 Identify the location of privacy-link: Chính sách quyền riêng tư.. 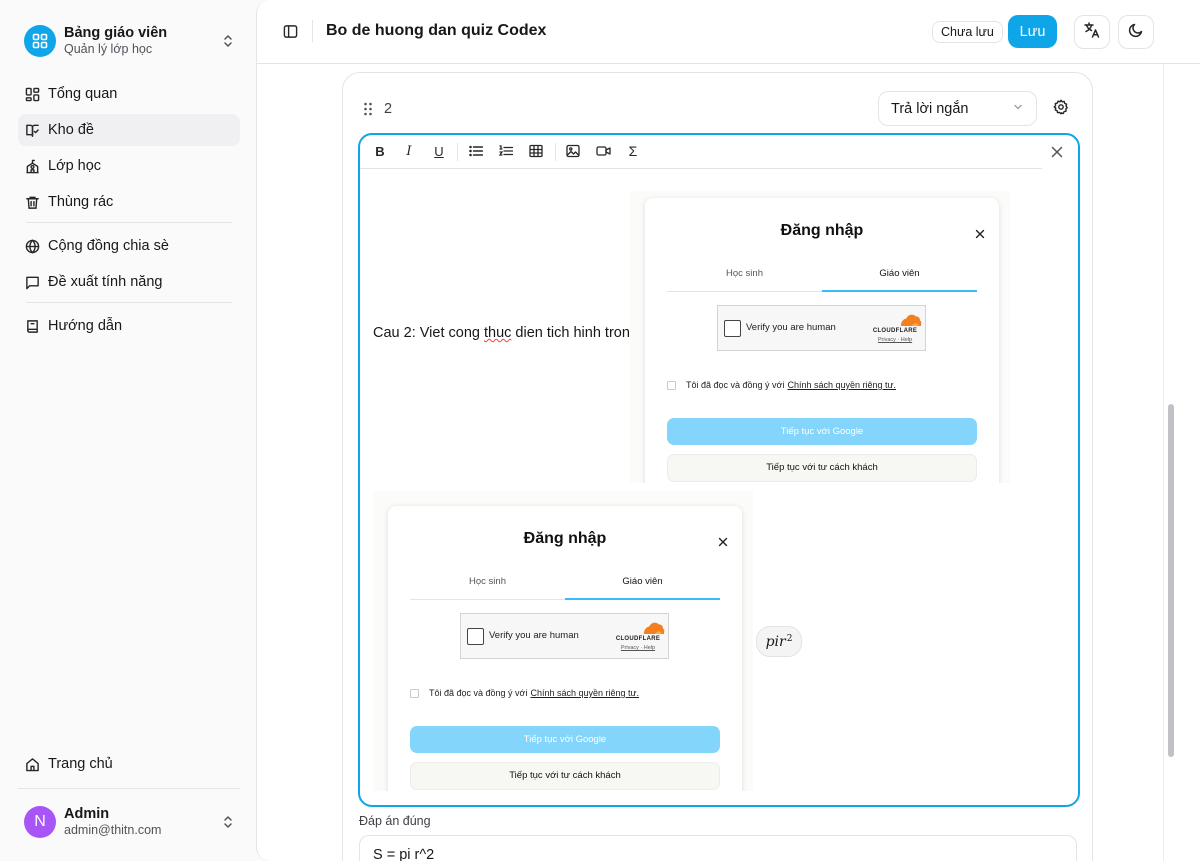
(842, 385).